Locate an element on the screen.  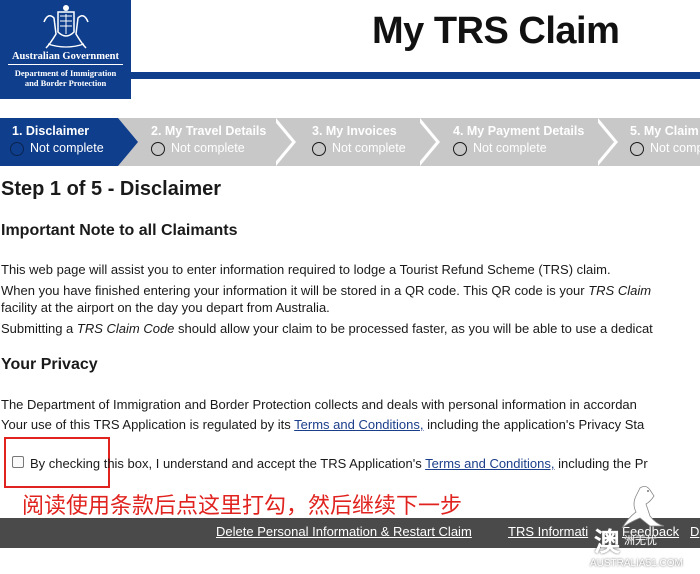
watermark-subtitle: 洲无忧 is located at coordinates (640, 540).